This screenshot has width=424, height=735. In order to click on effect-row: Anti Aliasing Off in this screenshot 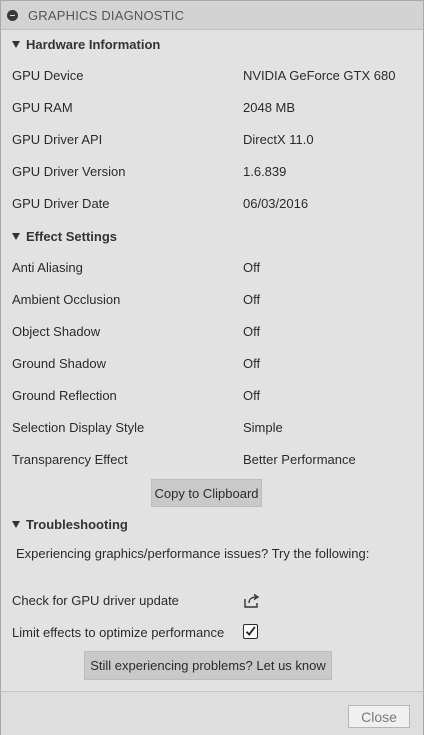, I will do `click(212, 268)`.